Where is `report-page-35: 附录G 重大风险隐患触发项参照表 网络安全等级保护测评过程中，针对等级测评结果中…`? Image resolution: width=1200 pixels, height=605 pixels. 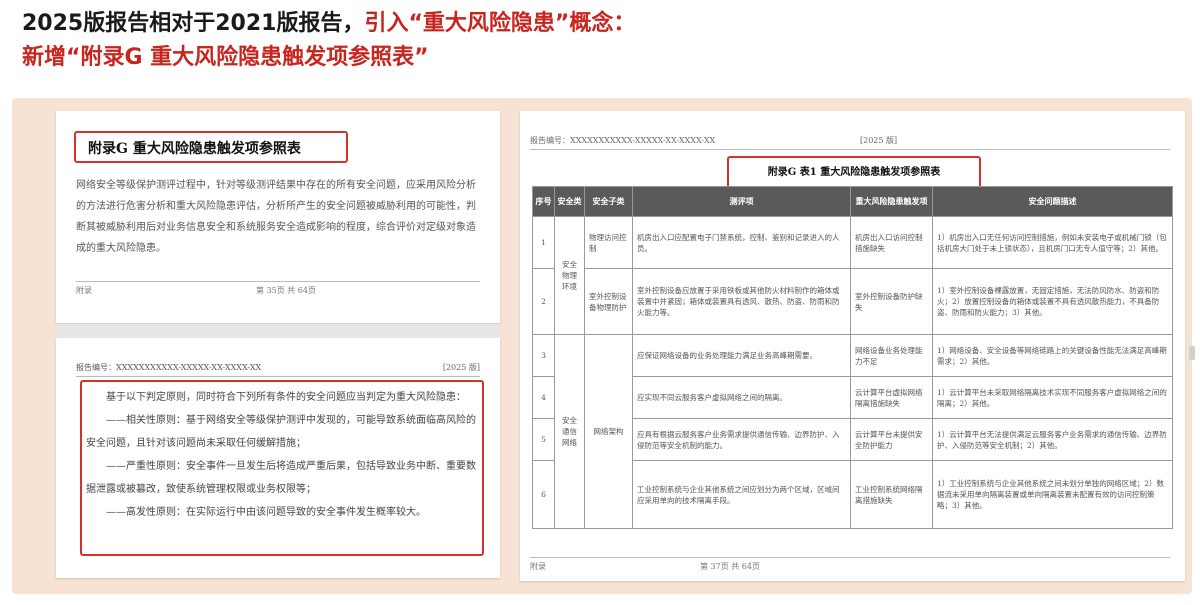
report-page-35: 附录G 重大风险隐患触发项参照表 网络安全等级保护测评过程中，针对等级测评结果中… is located at coordinates (278, 217).